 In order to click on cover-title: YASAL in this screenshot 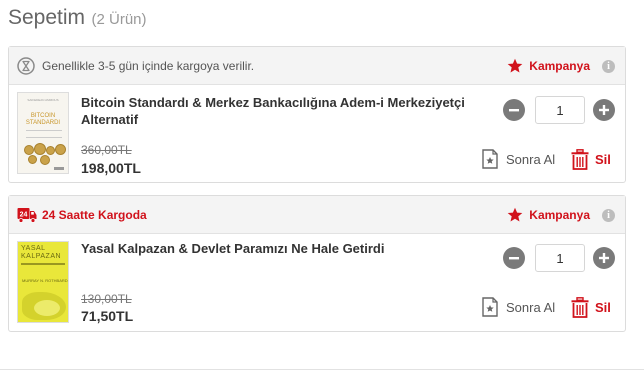, I will do `click(33, 248)`.